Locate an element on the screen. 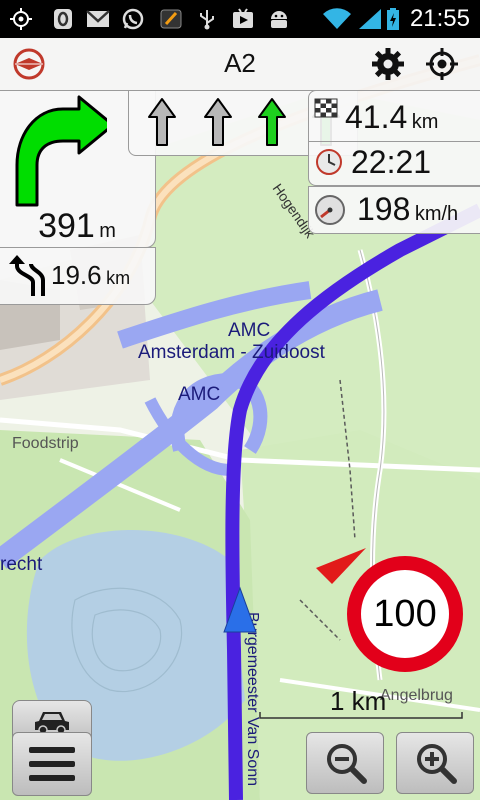  speed-limit-value: 100 is located at coordinates (405, 613).